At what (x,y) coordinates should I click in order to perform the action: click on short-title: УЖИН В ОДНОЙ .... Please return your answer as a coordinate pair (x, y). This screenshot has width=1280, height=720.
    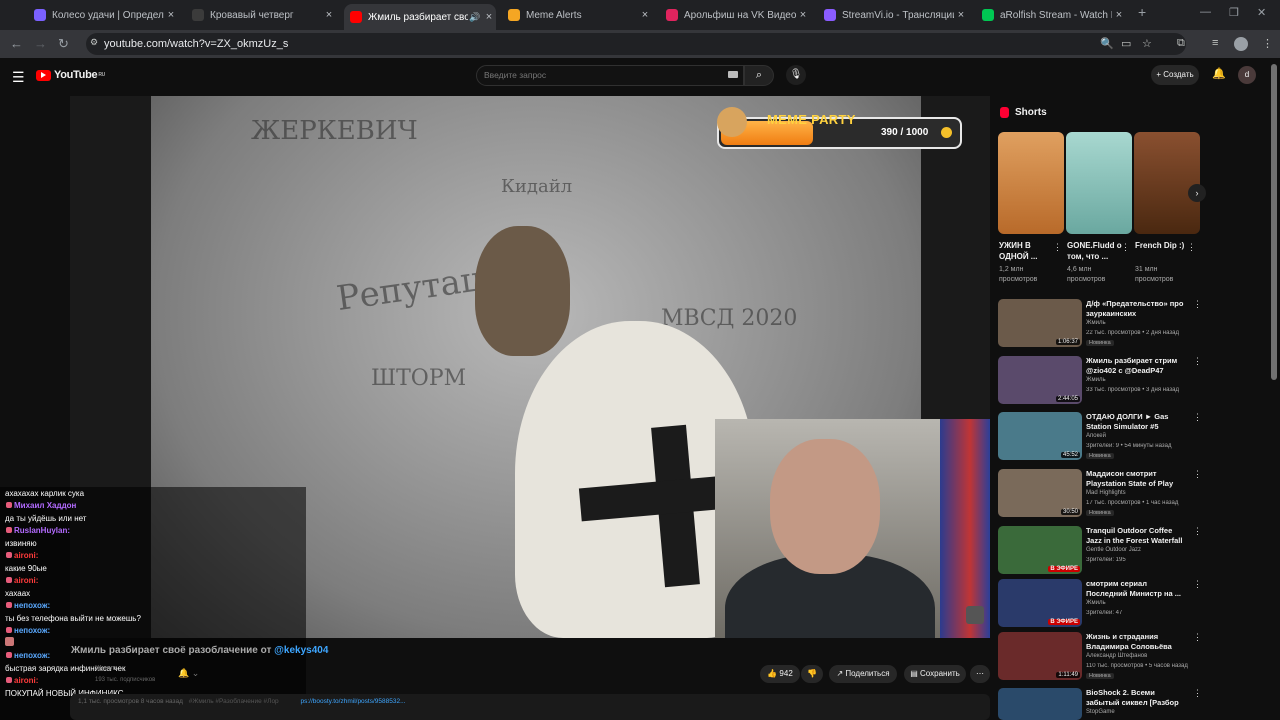
    Looking at the image, I should click on (1027, 251).